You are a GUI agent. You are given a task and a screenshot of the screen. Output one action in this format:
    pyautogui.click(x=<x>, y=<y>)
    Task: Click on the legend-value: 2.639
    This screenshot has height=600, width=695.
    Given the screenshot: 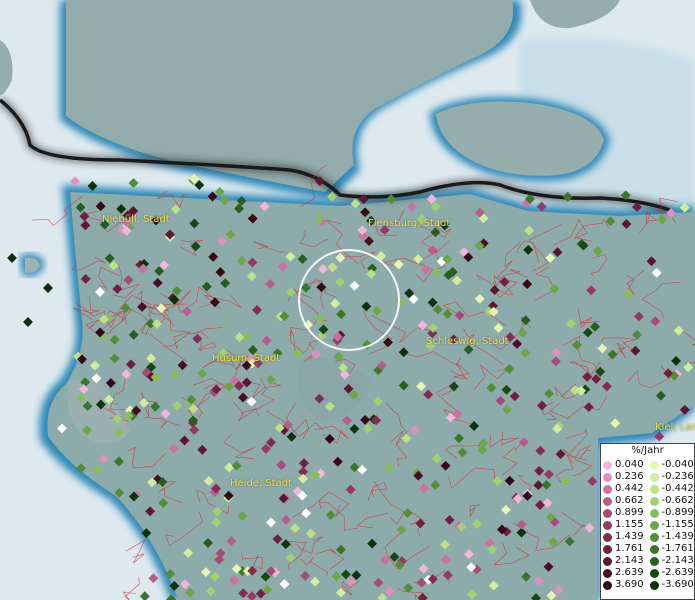 What is the action you would take?
    pyautogui.click(x=629, y=572)
    